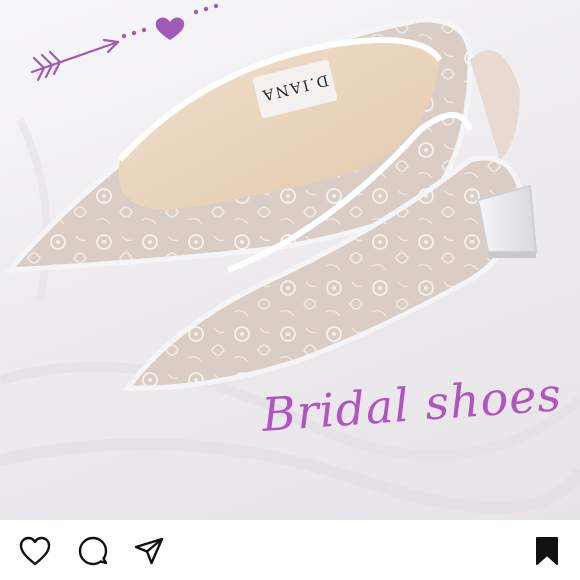 This screenshot has width=580, height=580. Describe the element at coordinates (170, 28) in the screenshot. I see `heart-icon` at that location.